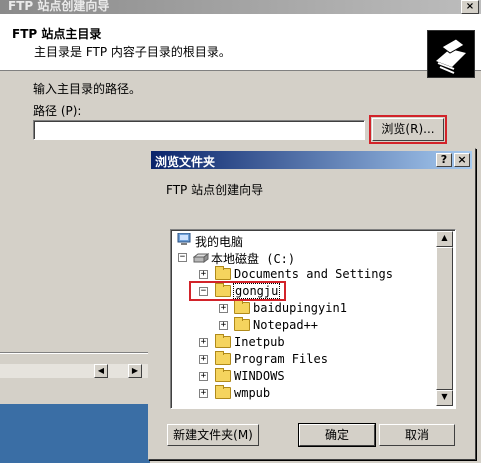 This screenshot has height=463, width=481. I want to click on dialog-close-button: ×, so click(462, 160).